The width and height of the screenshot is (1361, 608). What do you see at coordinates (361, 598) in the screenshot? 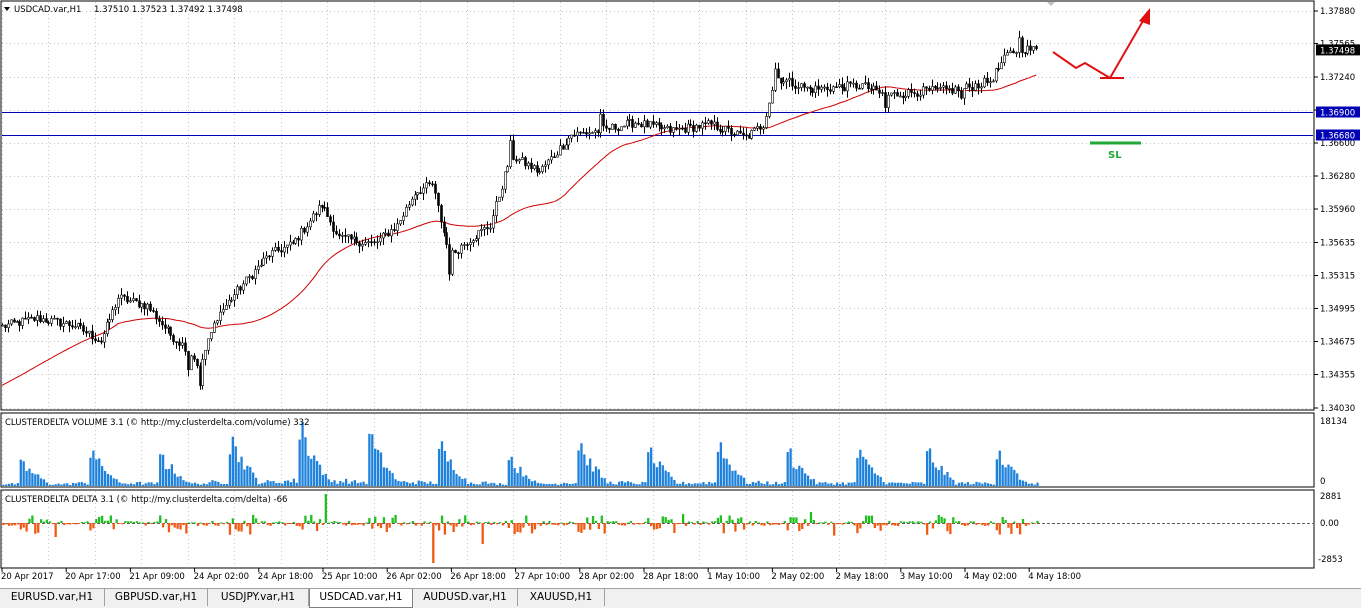
I see `tab-usdcad: USDCAD.var,H1` at bounding box center [361, 598].